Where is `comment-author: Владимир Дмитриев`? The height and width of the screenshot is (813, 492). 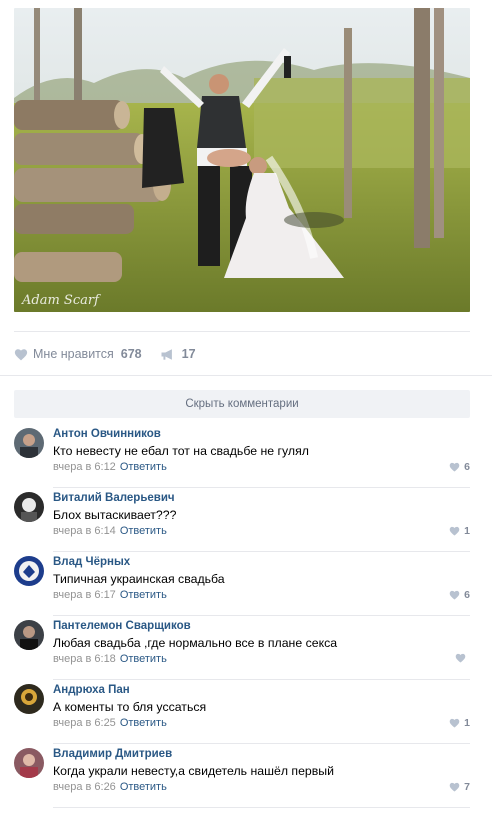 comment-author: Владимир Дмитриев is located at coordinates (112, 754).